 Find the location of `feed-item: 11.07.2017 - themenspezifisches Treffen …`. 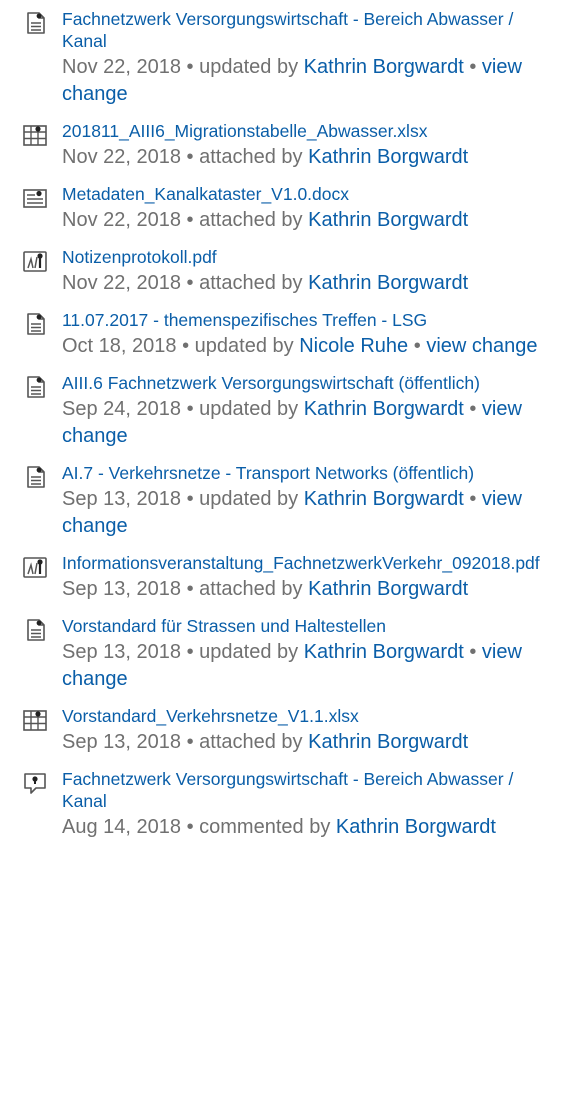

feed-item: 11.07.2017 - themenspezifisches Treffen … is located at coordinates (288, 334).